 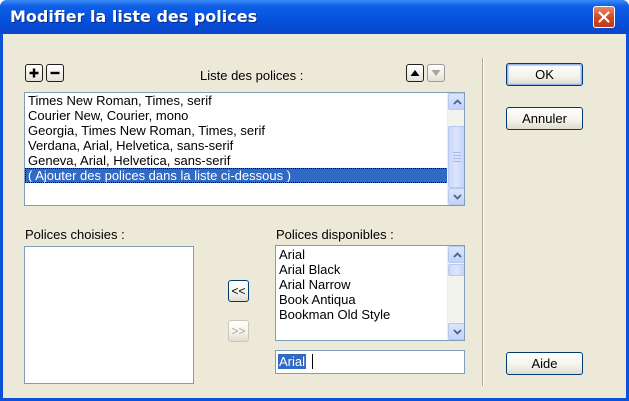 I want to click on list-item: Arial, so click(x=370, y=254).